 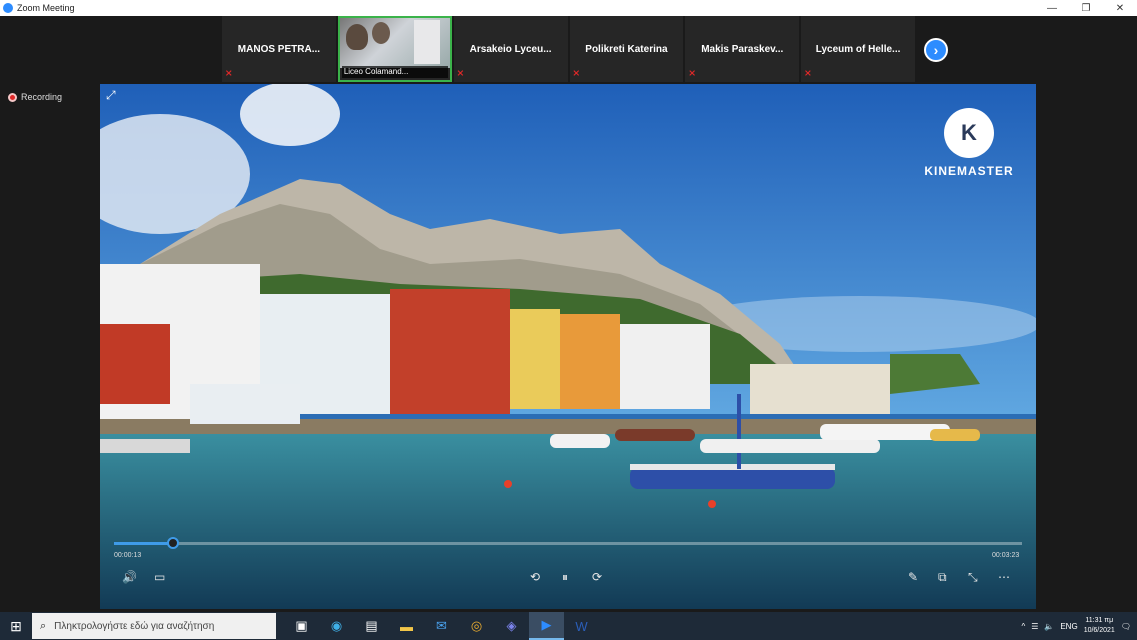 I want to click on participant-tile: Arsakeio Lyceu... ⨯, so click(x=510, y=49).